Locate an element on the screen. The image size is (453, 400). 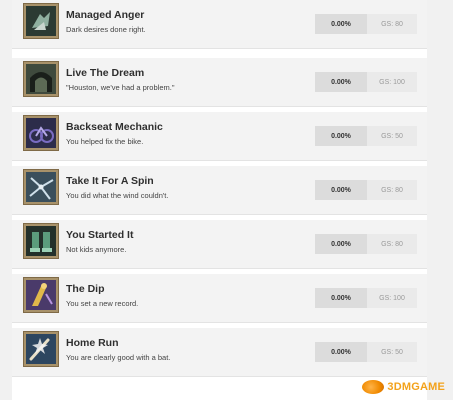
achievement-description: "Houston, we've had a problem." is located at coordinates (120, 87).